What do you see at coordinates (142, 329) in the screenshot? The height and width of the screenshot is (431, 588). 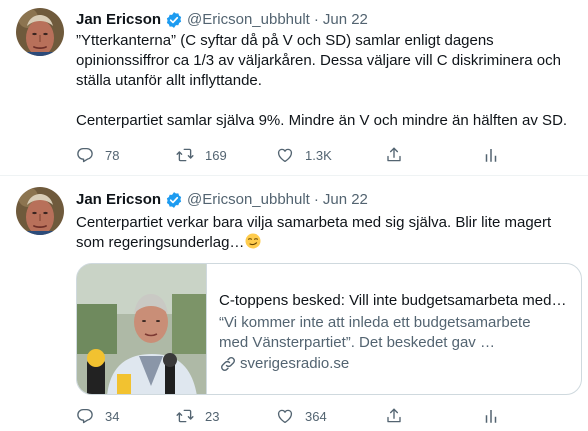 I see `card-thumbnail` at bounding box center [142, 329].